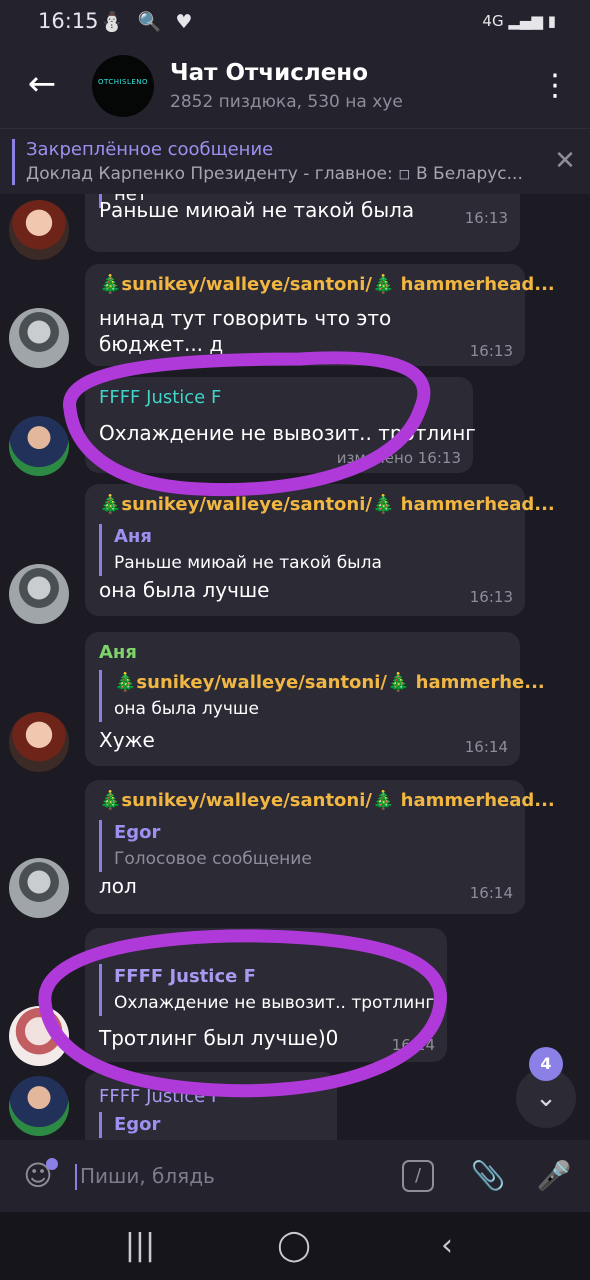 Image resolution: width=590 pixels, height=1280 pixels. Describe the element at coordinates (565, 161) in the screenshot. I see `close-icon: ✕` at that location.